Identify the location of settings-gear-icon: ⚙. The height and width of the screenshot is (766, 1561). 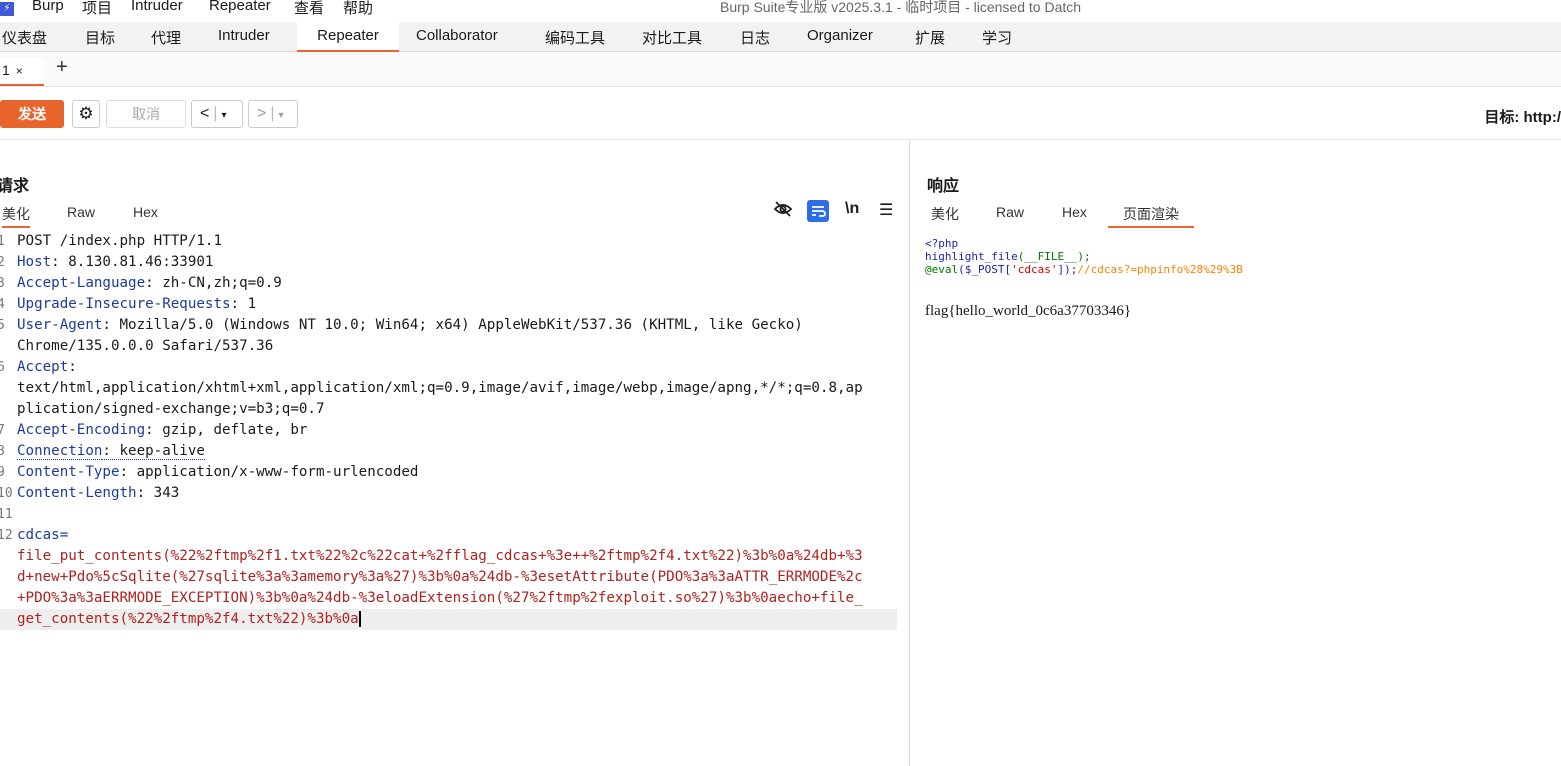
(86, 114).